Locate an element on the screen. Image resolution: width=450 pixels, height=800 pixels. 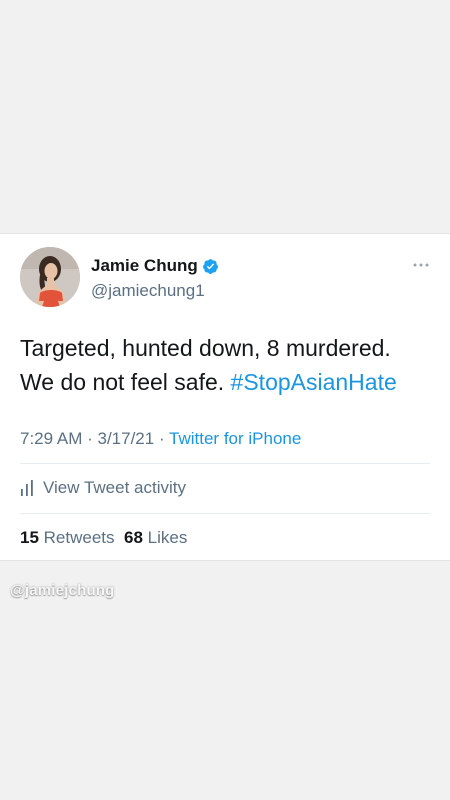
like-label: Likes is located at coordinates (167, 537).